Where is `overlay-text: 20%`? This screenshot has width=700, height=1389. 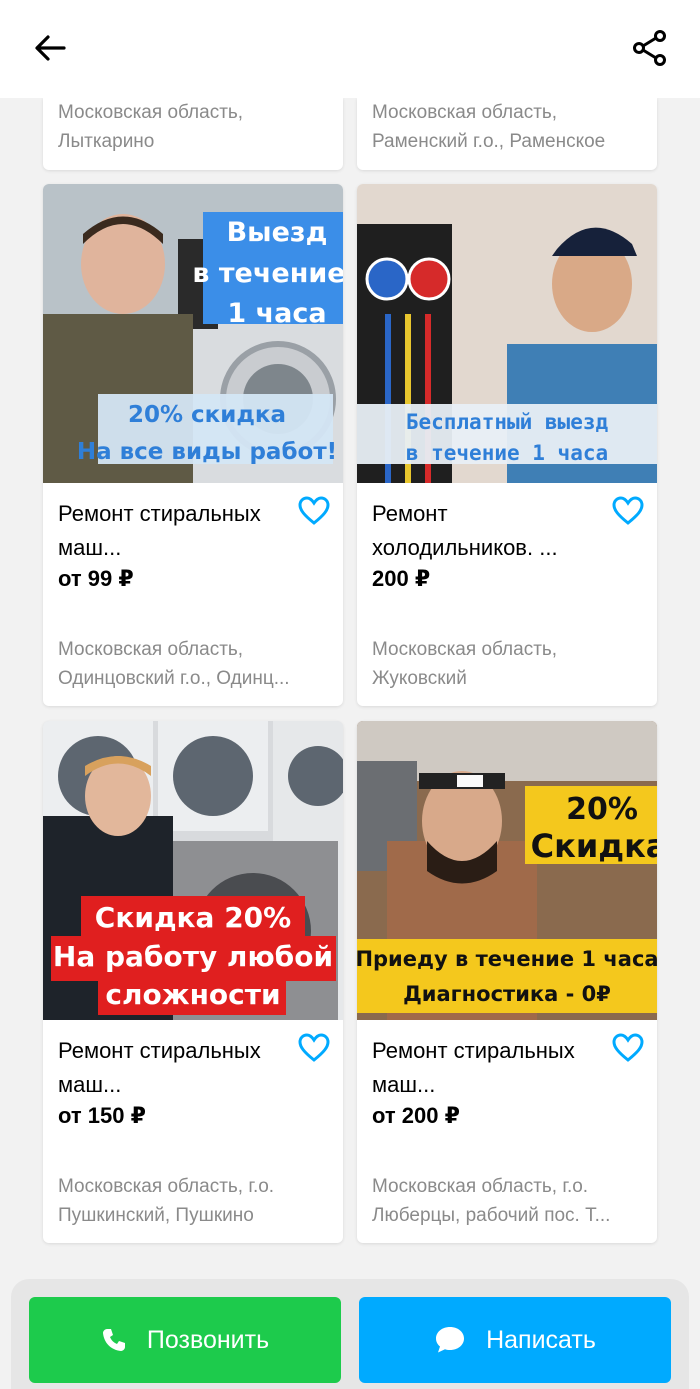 overlay-text: 20% is located at coordinates (602, 809).